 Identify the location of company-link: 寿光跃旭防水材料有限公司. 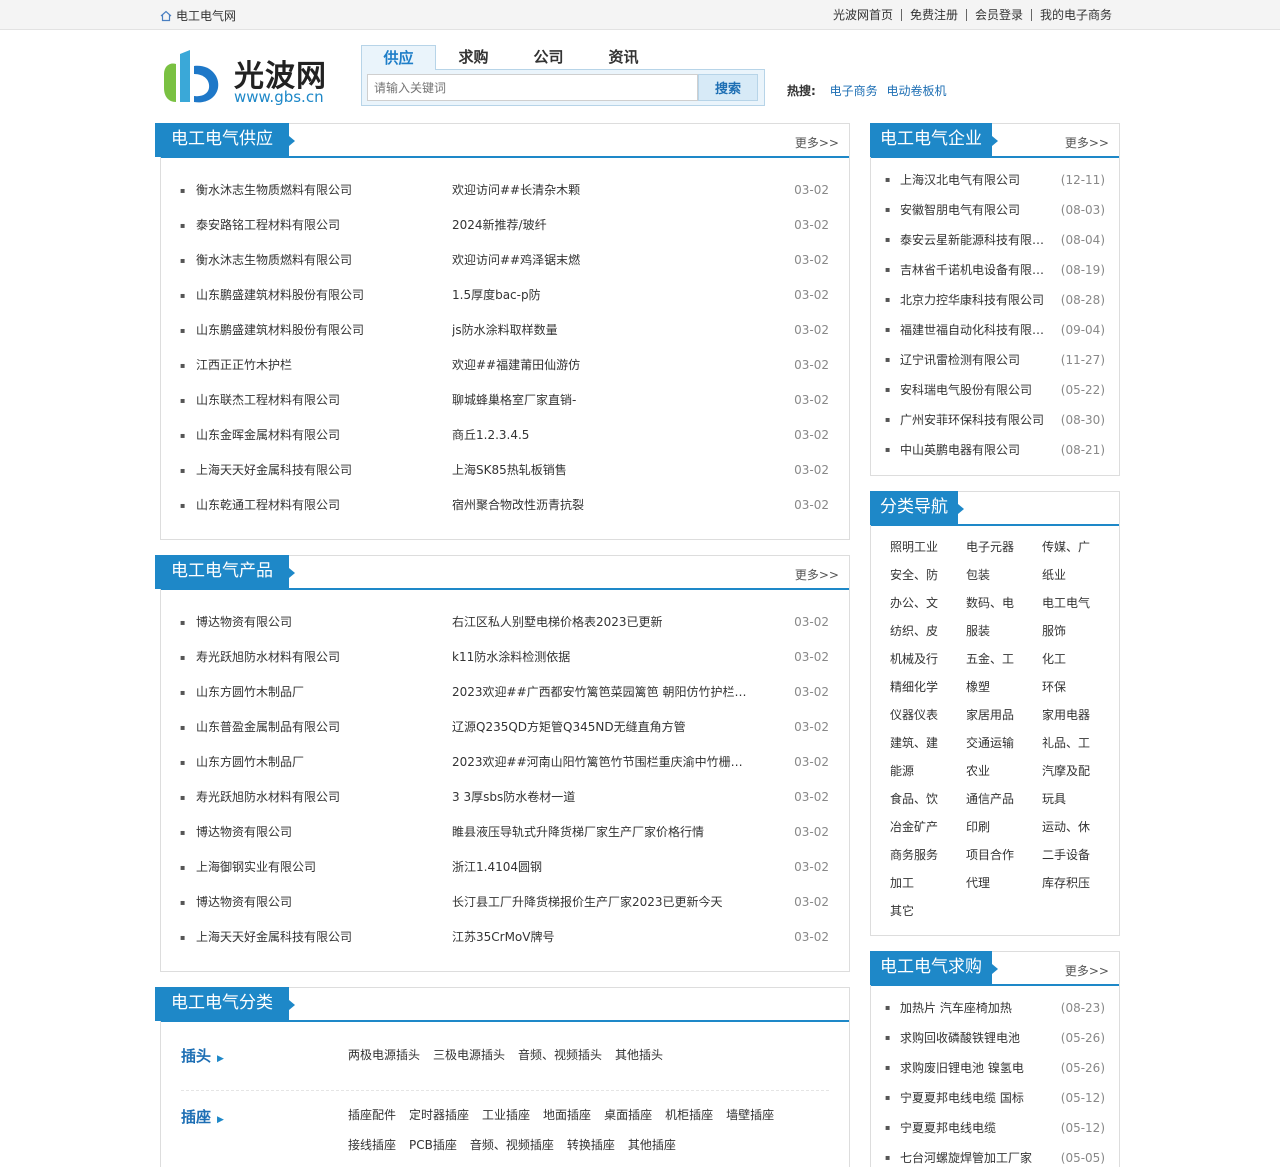
(268, 797).